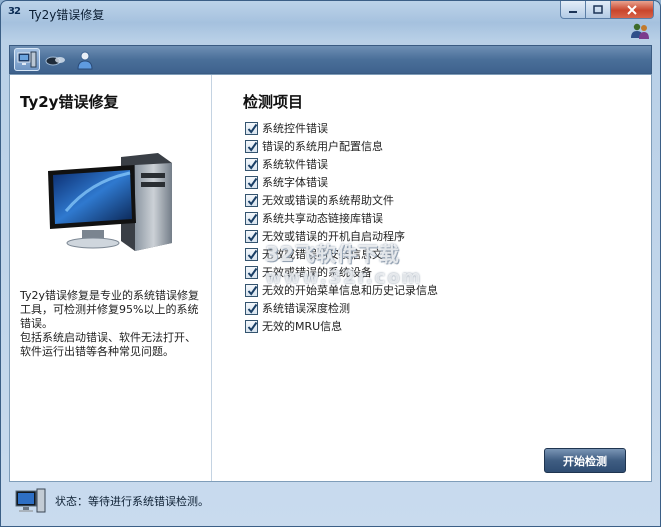 This screenshot has height=527, width=661. What do you see at coordinates (273, 102) in the screenshot?
I see `check-items-heading: 检测项目` at bounding box center [273, 102].